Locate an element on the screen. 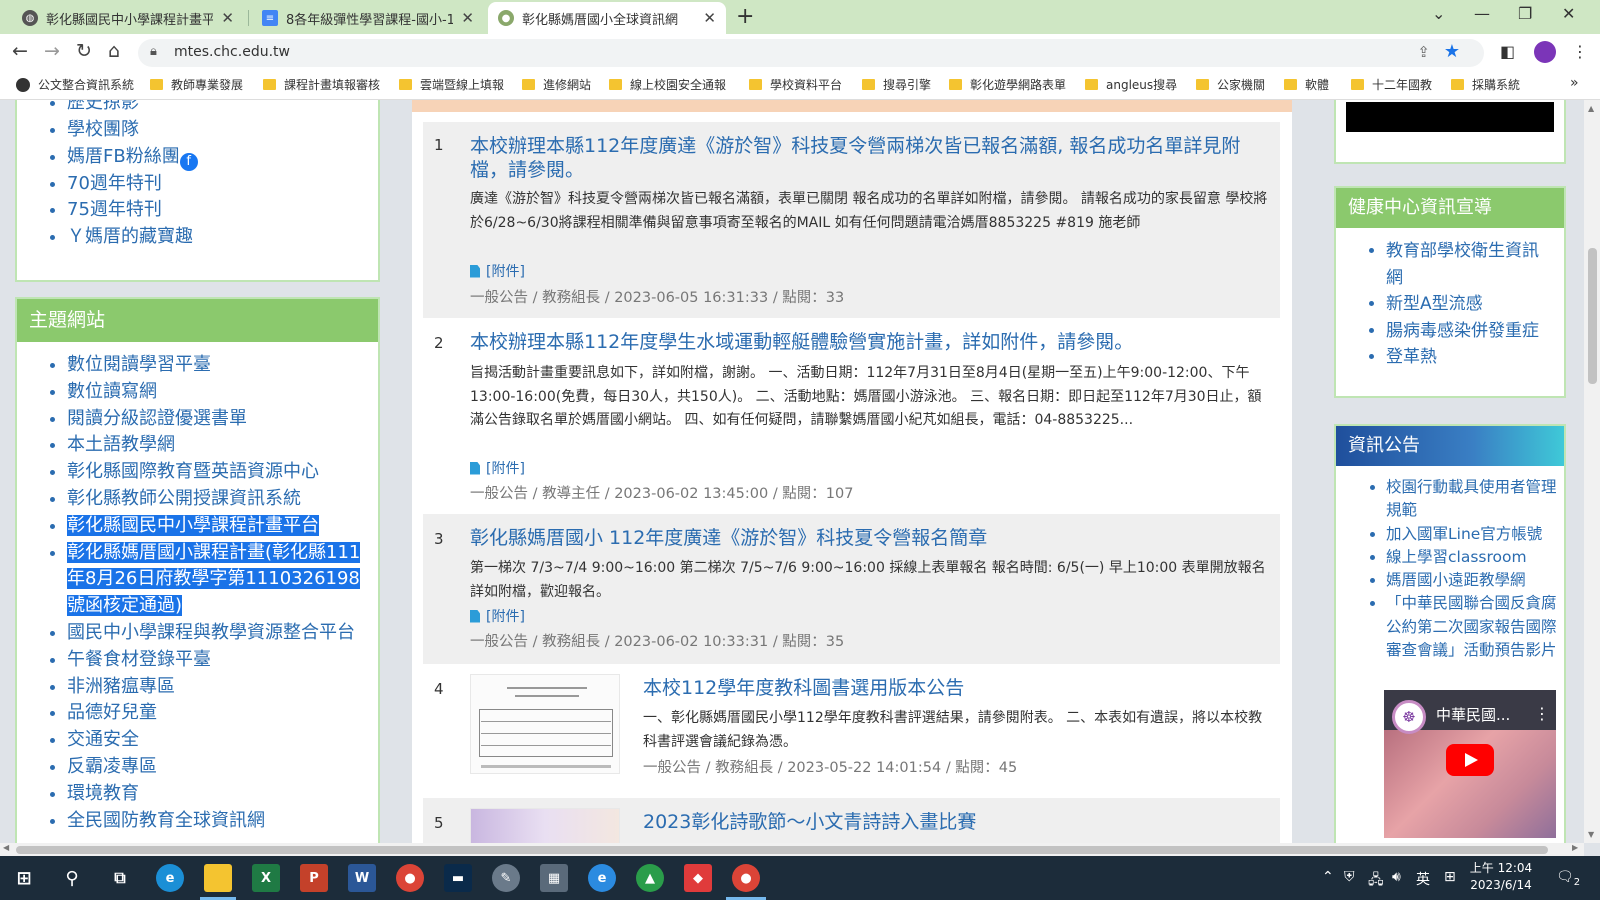  tab-school-site: ● 彰化縣媽厝國小全球資訊網 ✕ is located at coordinates (607, 18).